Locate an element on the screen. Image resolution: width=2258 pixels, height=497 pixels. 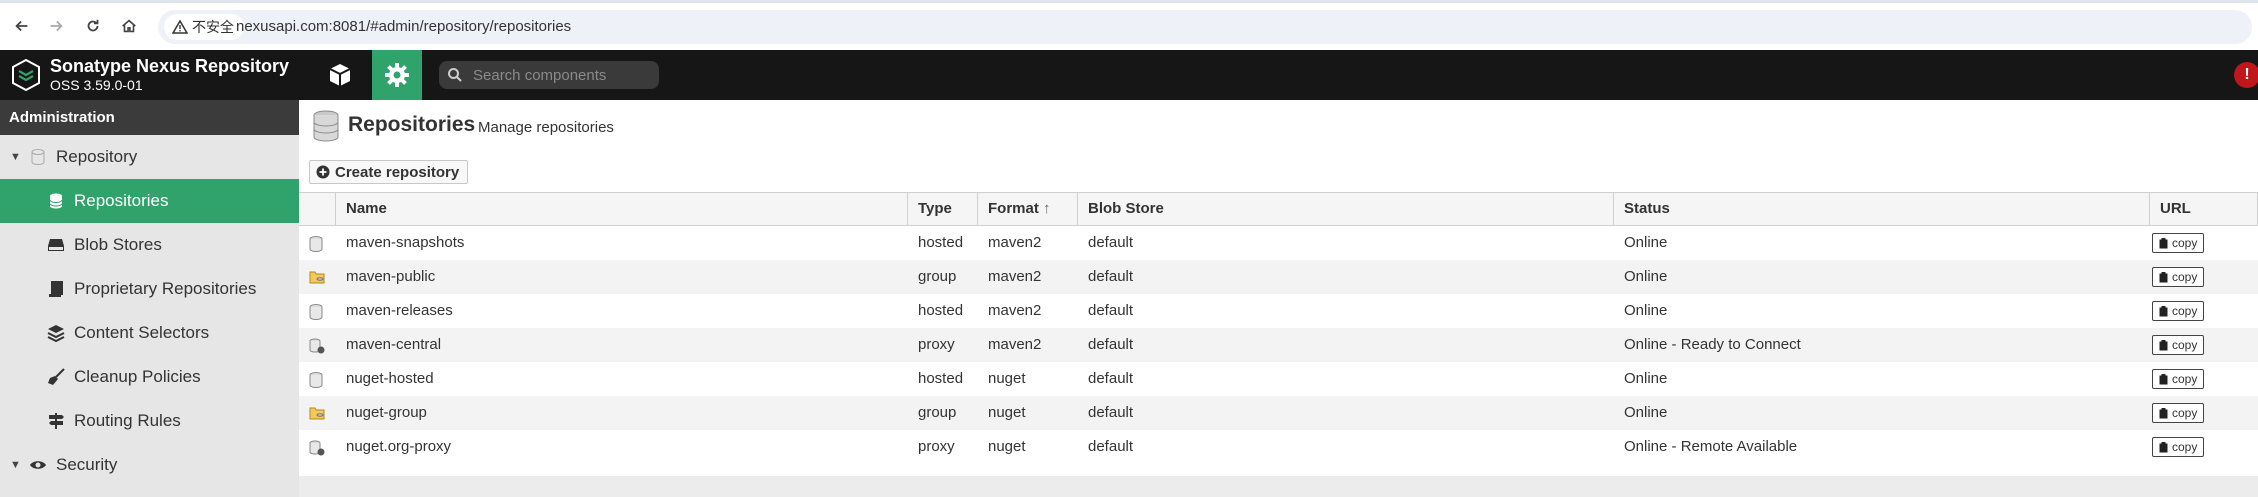
admin-mode-button is located at coordinates (397, 75).